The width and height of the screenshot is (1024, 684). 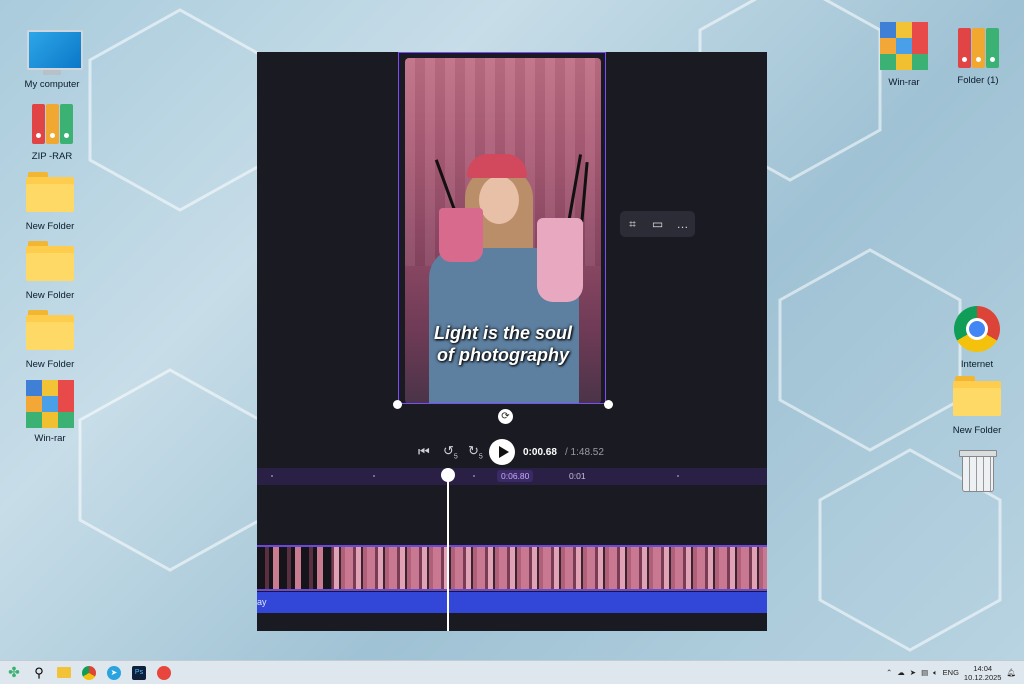 I want to click on desktop-icon-new-folder-1: New Folder, so click(x=50, y=202).